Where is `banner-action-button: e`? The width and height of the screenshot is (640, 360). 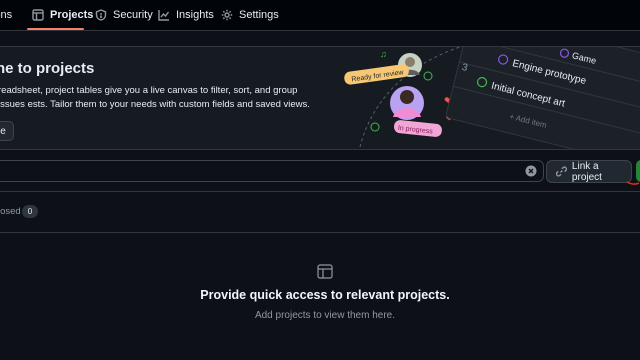
banner-action-button: e is located at coordinates (7, 131).